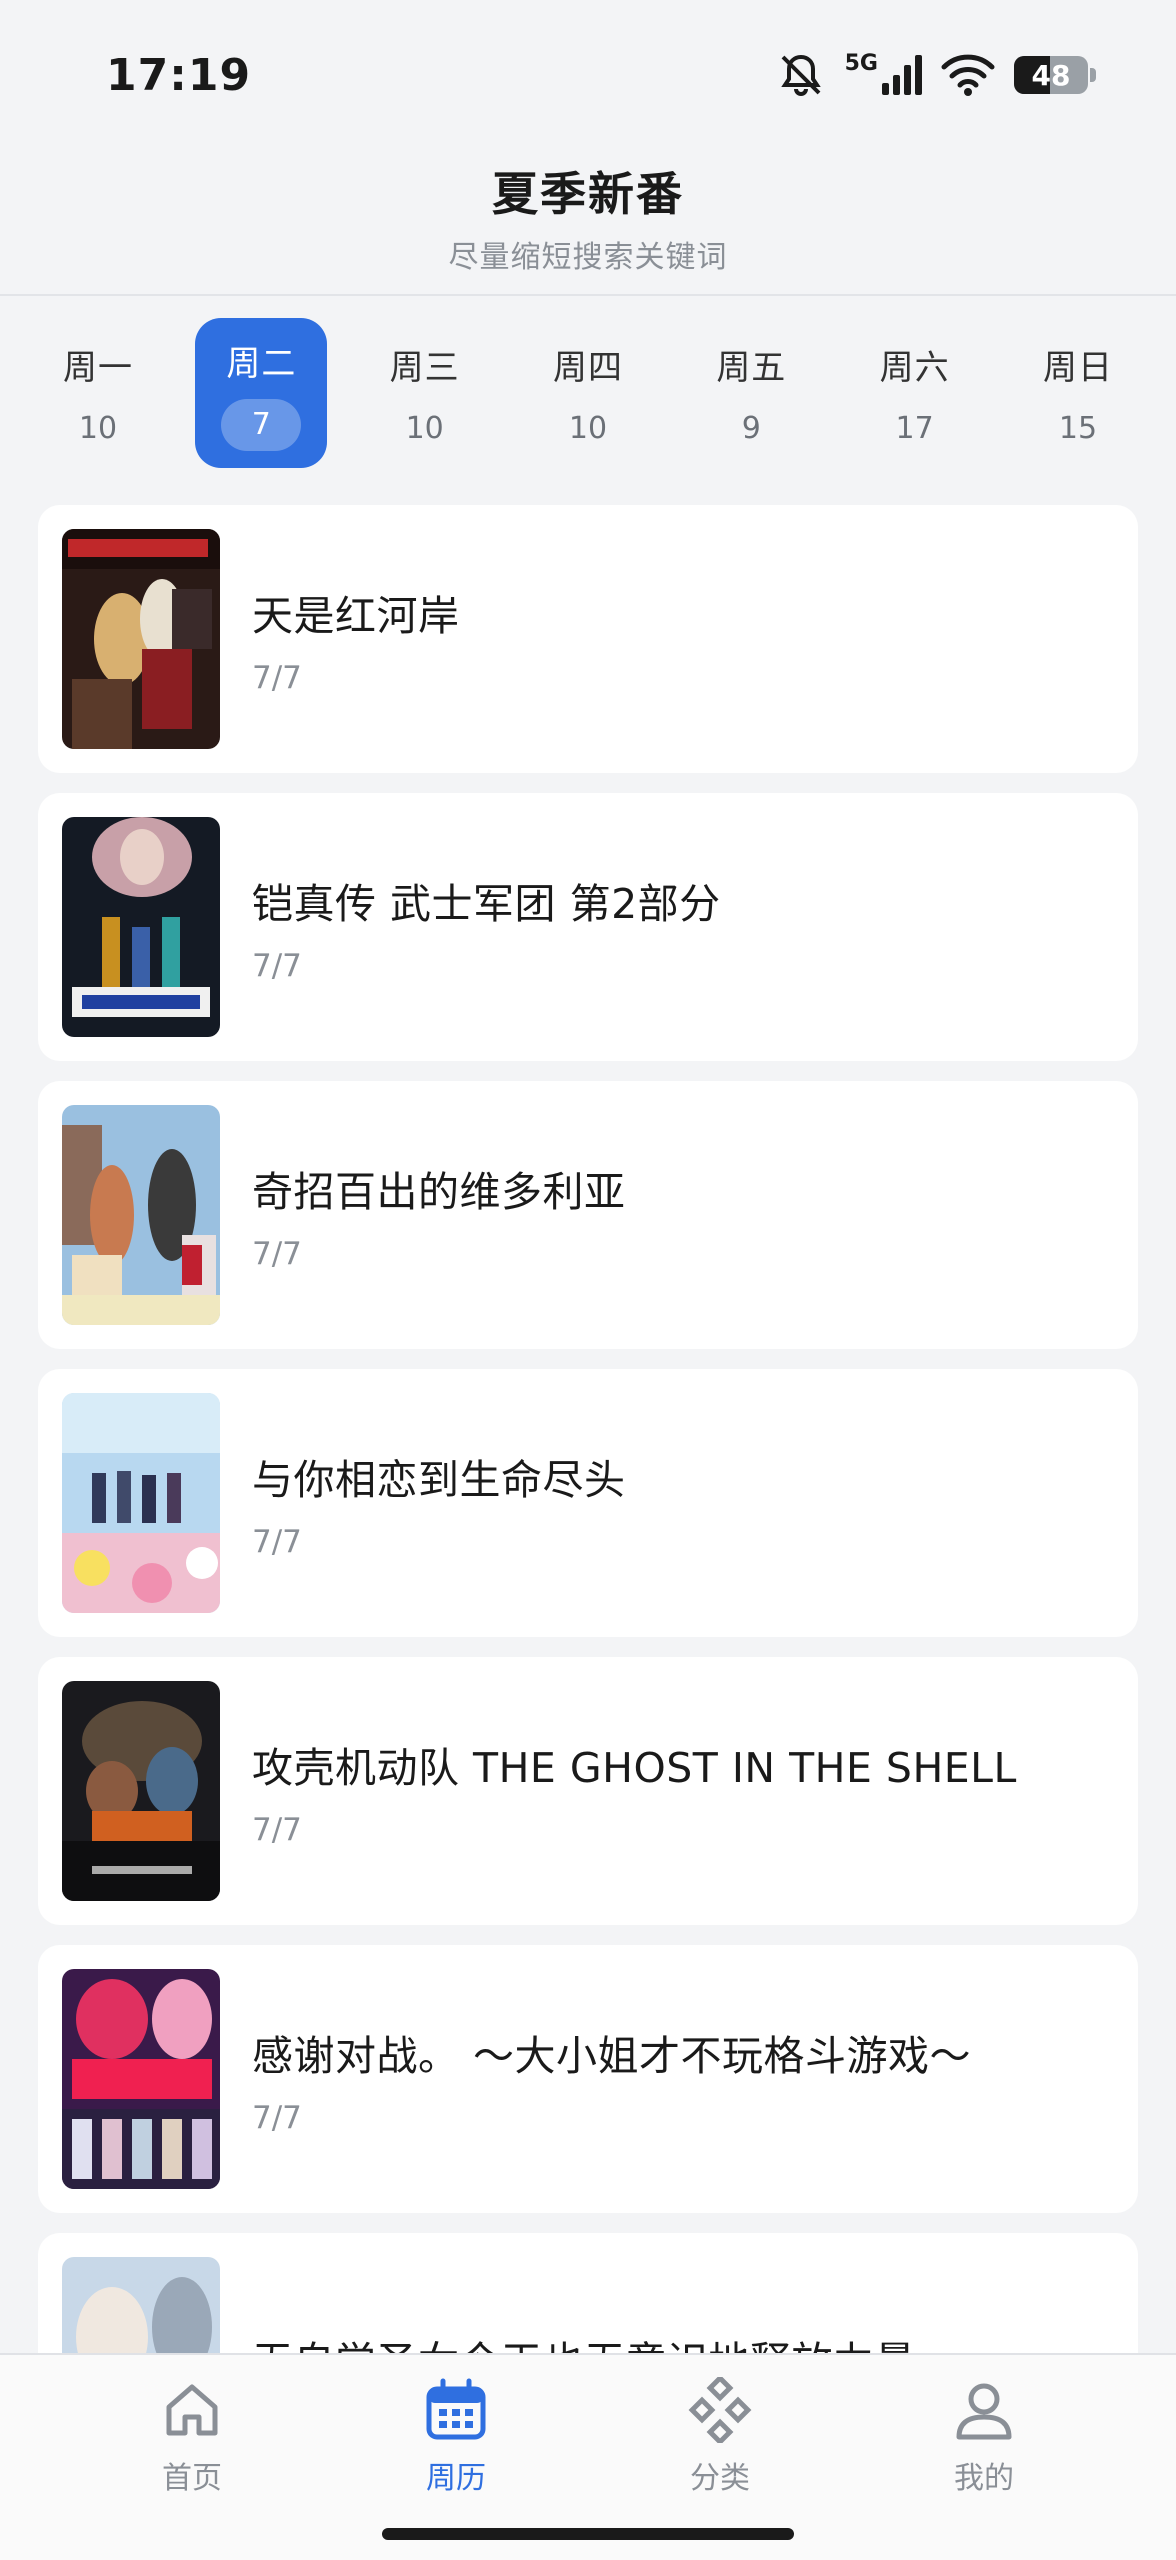  I want to click on battery-tip, so click(1093, 75).